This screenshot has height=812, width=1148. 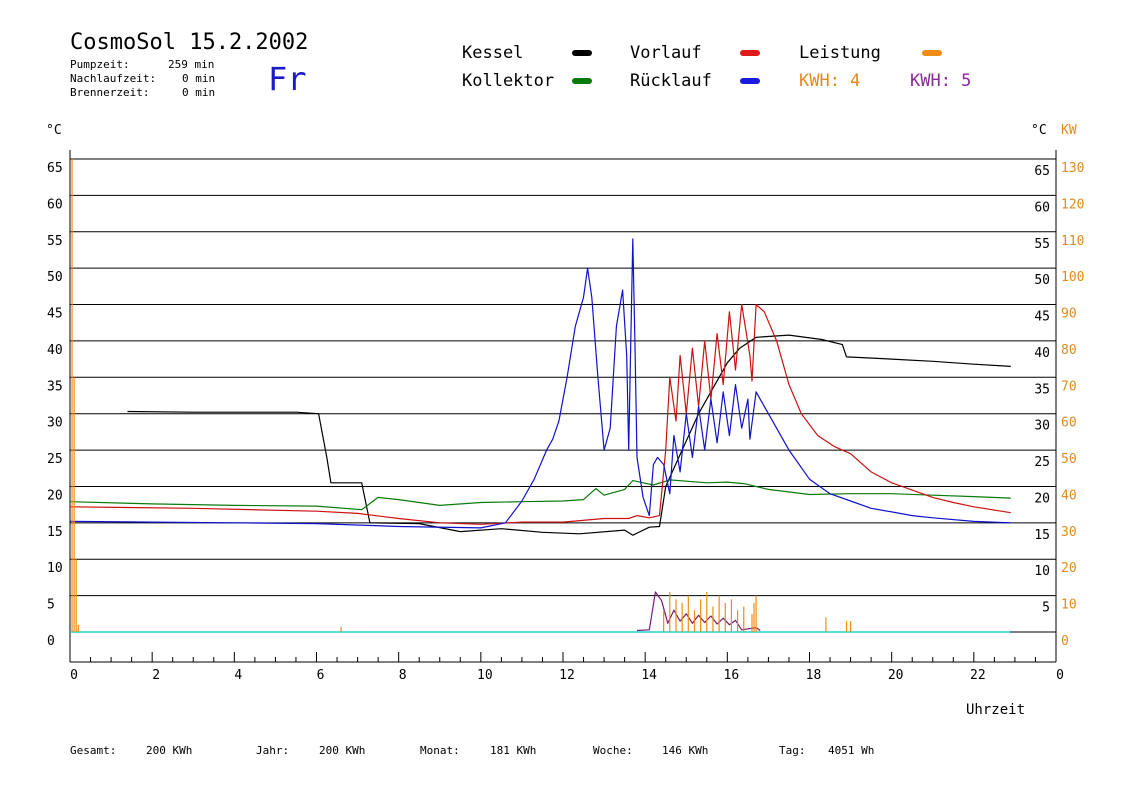 I want to click on y-tick-label-right-kw: 0, so click(x=1065, y=641).